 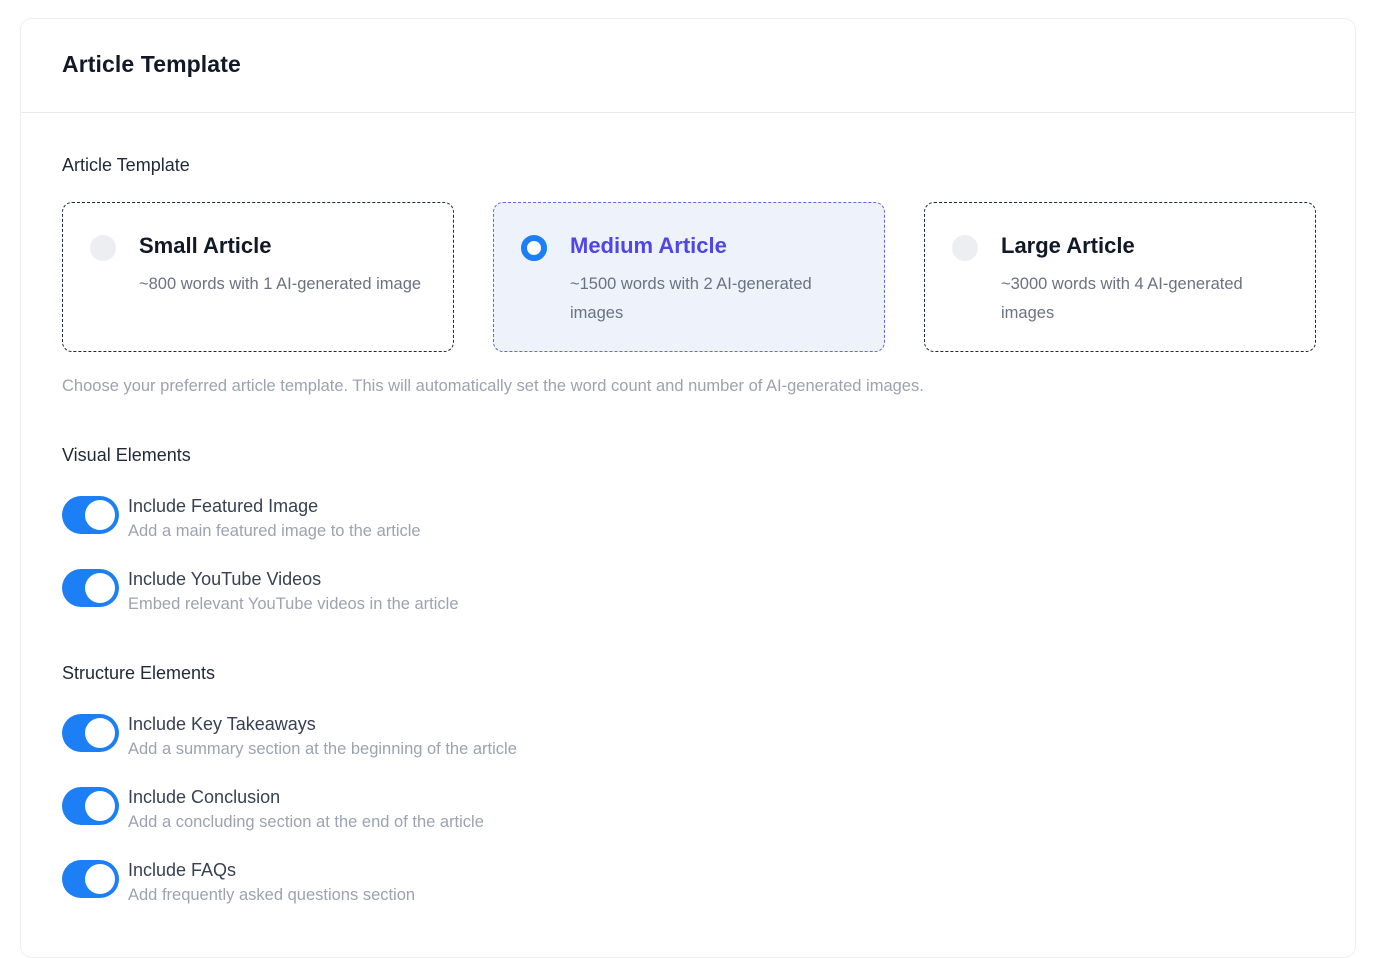 What do you see at coordinates (272, 895) in the screenshot?
I see `setting-desc: Add frequently asked questions section` at bounding box center [272, 895].